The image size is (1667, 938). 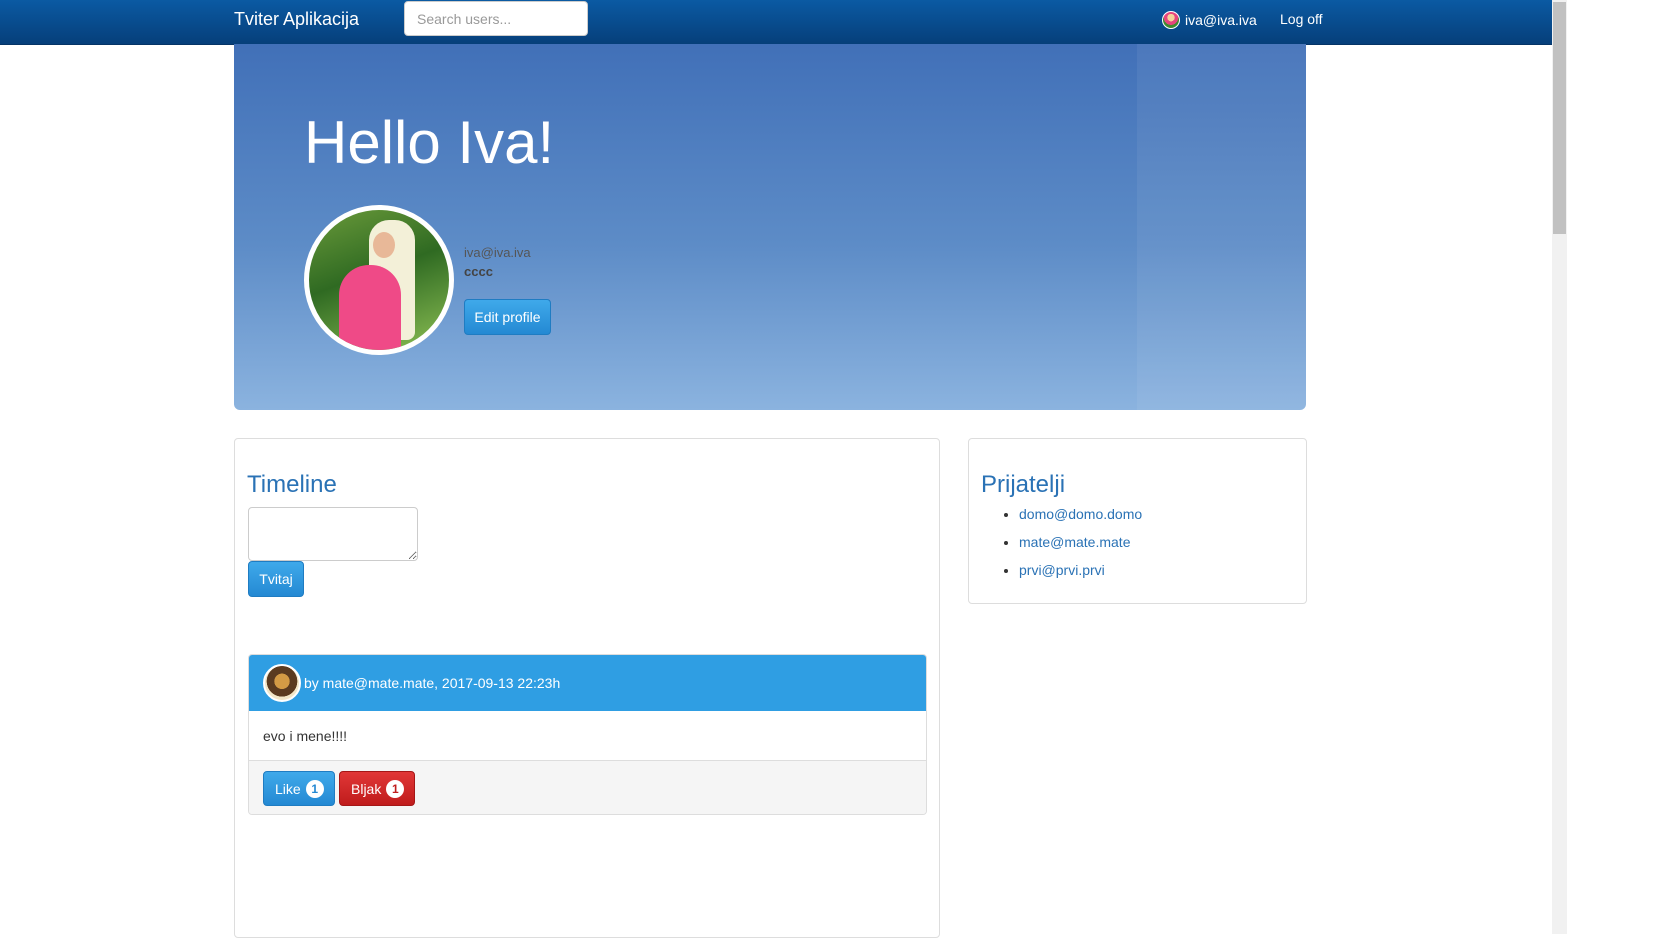 I want to click on greeting-heading: Hello Iva!, so click(x=429, y=142).